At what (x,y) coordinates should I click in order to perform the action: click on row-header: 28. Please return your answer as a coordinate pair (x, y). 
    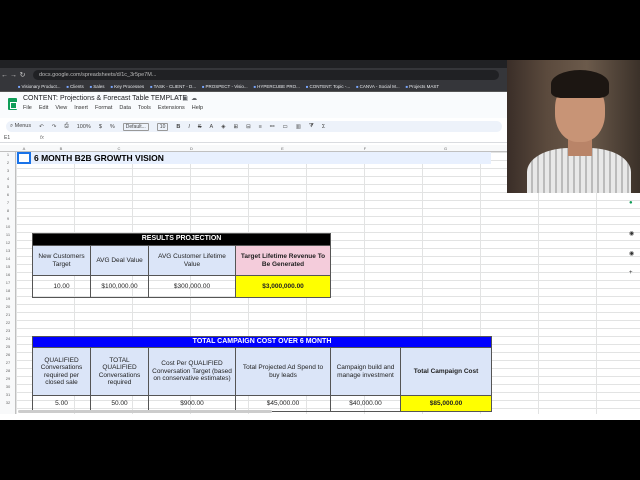
    Looking at the image, I should click on (8, 370).